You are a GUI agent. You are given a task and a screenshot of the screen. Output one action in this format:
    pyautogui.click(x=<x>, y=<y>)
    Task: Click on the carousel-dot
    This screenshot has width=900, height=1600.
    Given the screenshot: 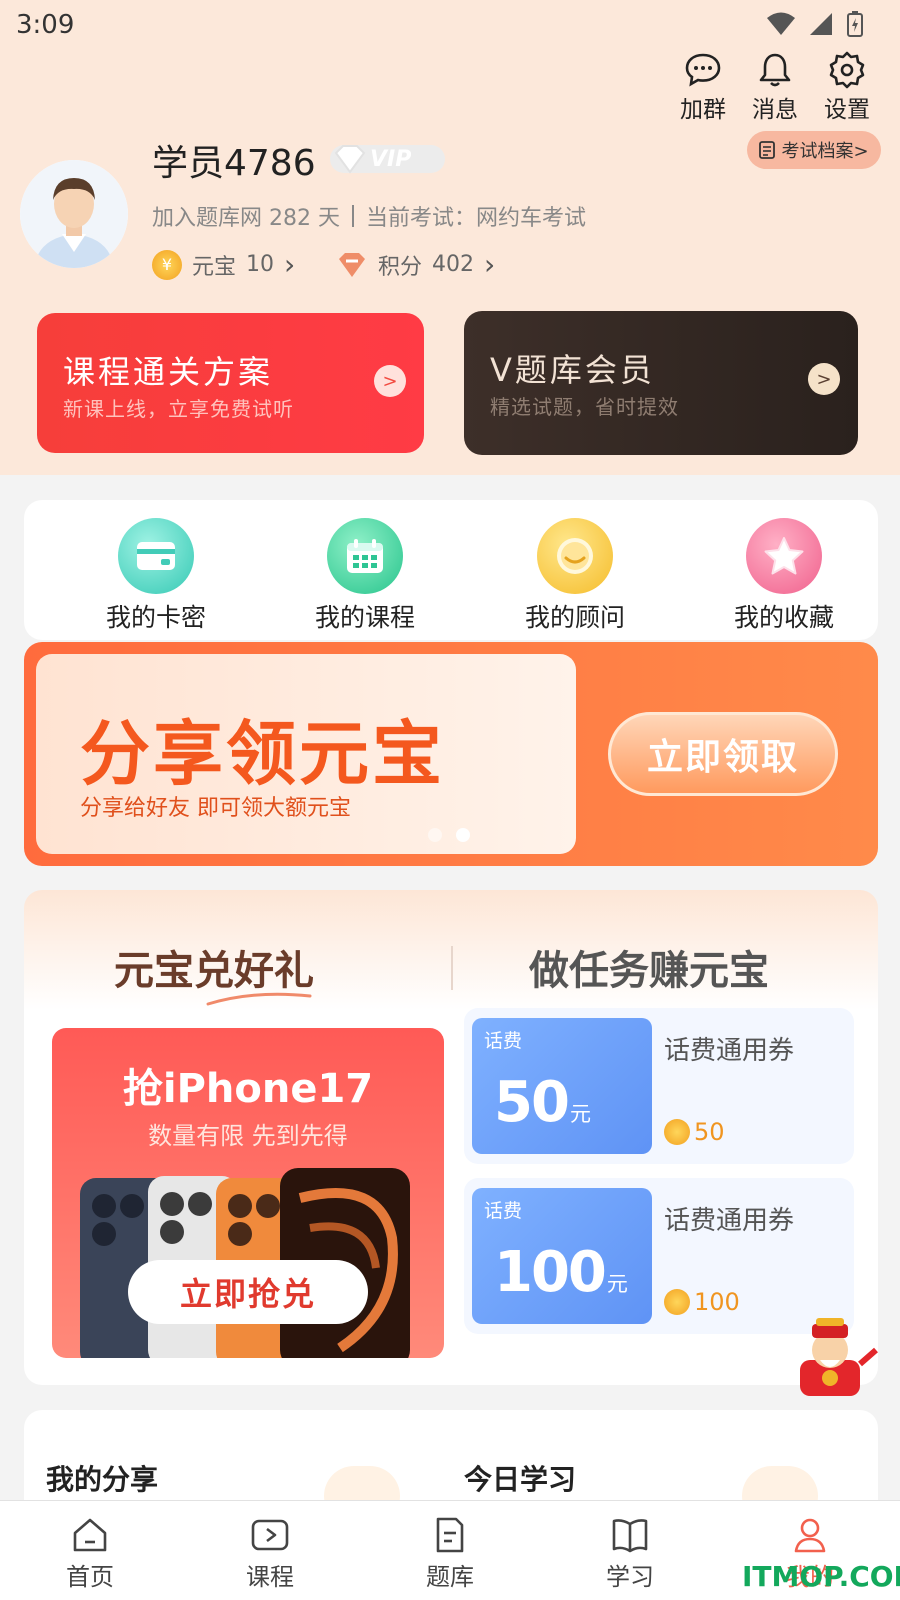 What is the action you would take?
    pyautogui.click(x=435, y=835)
    